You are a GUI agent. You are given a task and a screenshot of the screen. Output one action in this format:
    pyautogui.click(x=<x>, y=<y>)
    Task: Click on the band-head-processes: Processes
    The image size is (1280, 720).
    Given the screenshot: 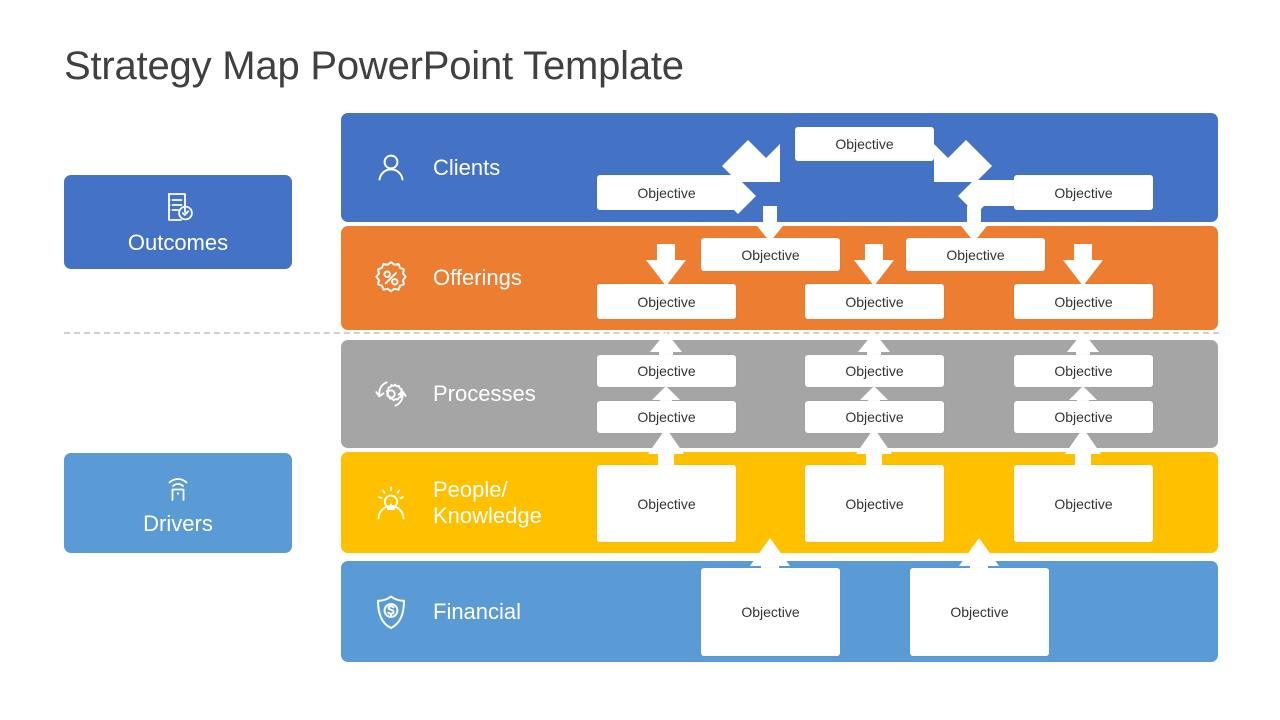 What is the action you would take?
    pyautogui.click(x=452, y=394)
    